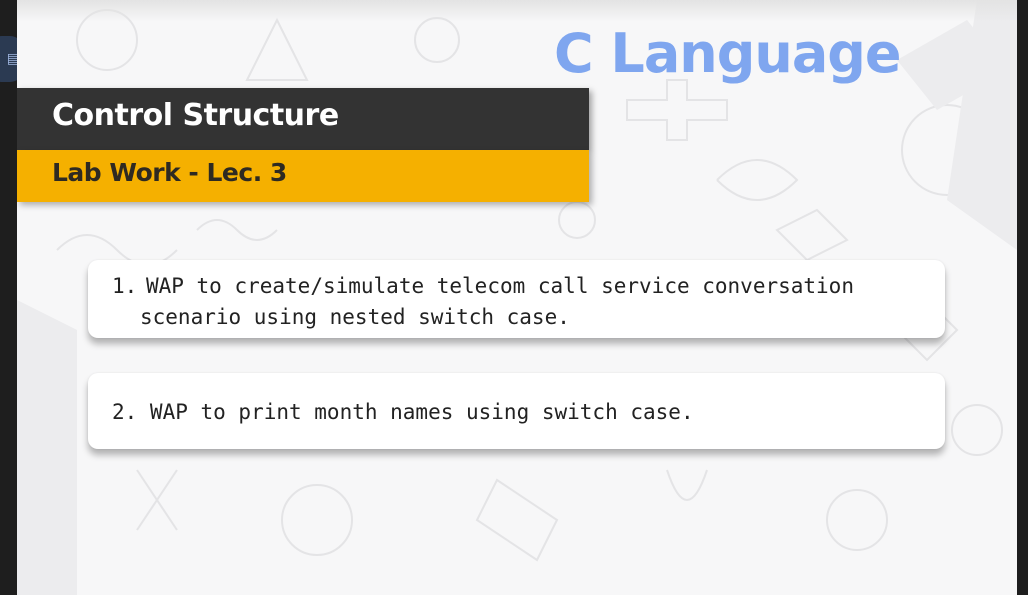 The width and height of the screenshot is (1028, 595). I want to click on task-1-line2: scenario using nested switch case., so click(355, 317).